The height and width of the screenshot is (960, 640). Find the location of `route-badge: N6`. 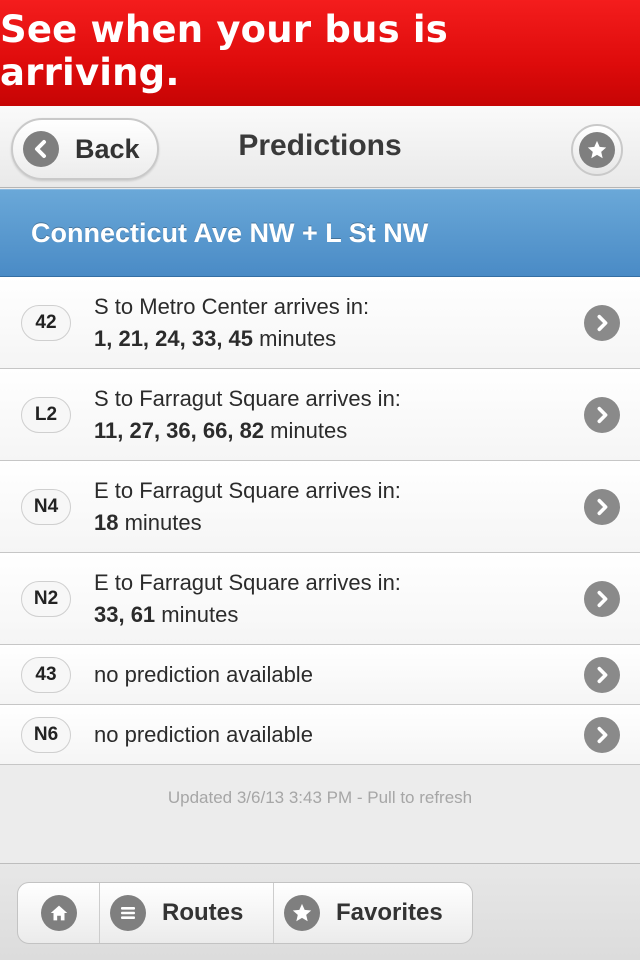

route-badge: N6 is located at coordinates (46, 735).